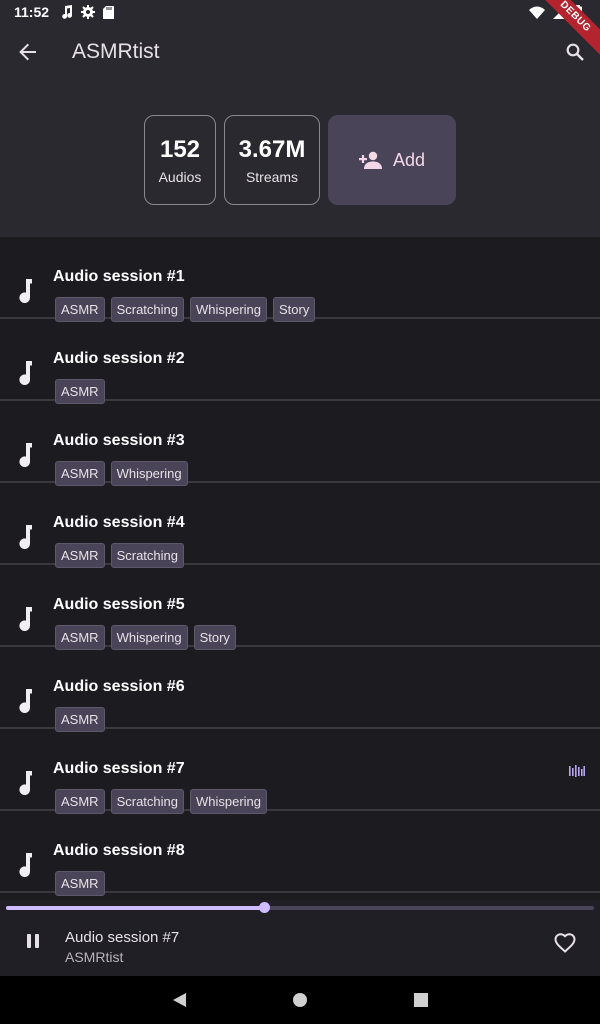 Image resolution: width=600 pixels, height=1024 pixels. What do you see at coordinates (119, 850) in the screenshot?
I see `session-title: Audio session #8` at bounding box center [119, 850].